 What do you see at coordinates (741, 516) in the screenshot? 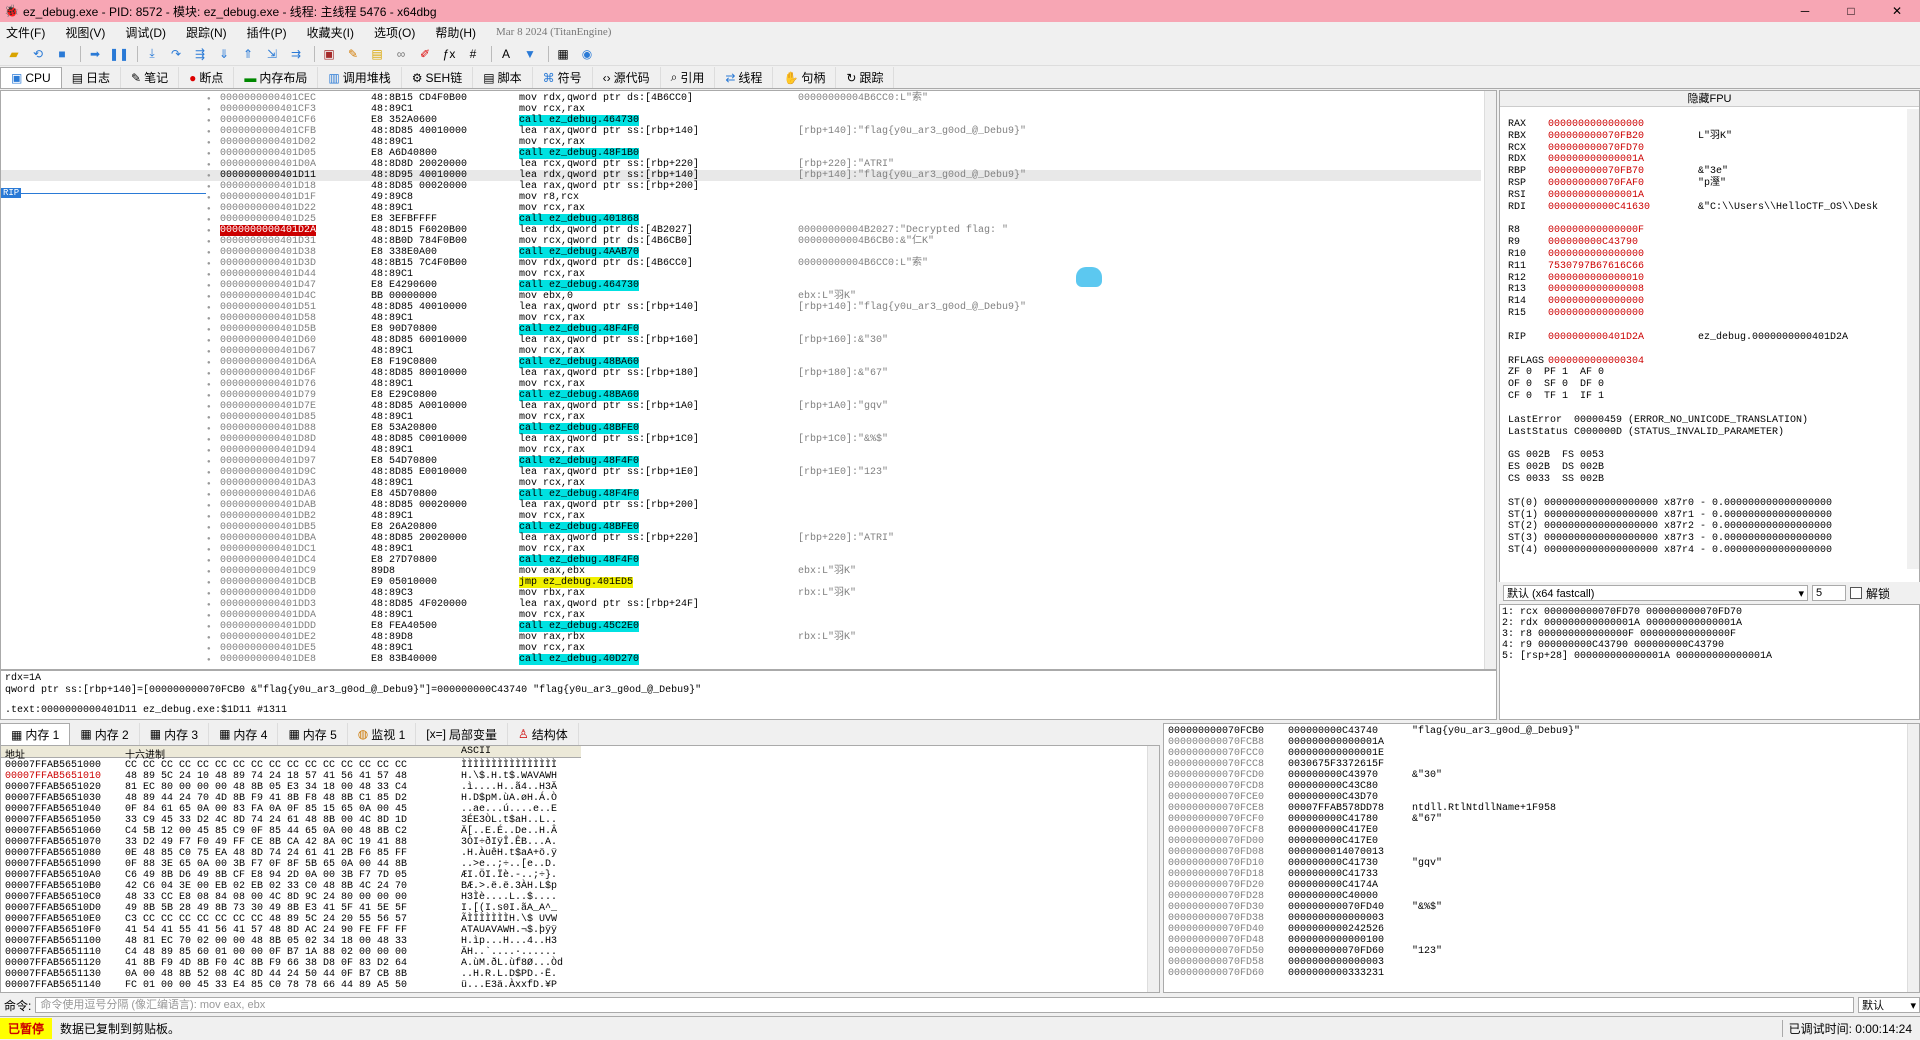
I see `disasm-row: ● 0000000000401DB2 48:89C1 mov rcx,rax` at bounding box center [741, 516].